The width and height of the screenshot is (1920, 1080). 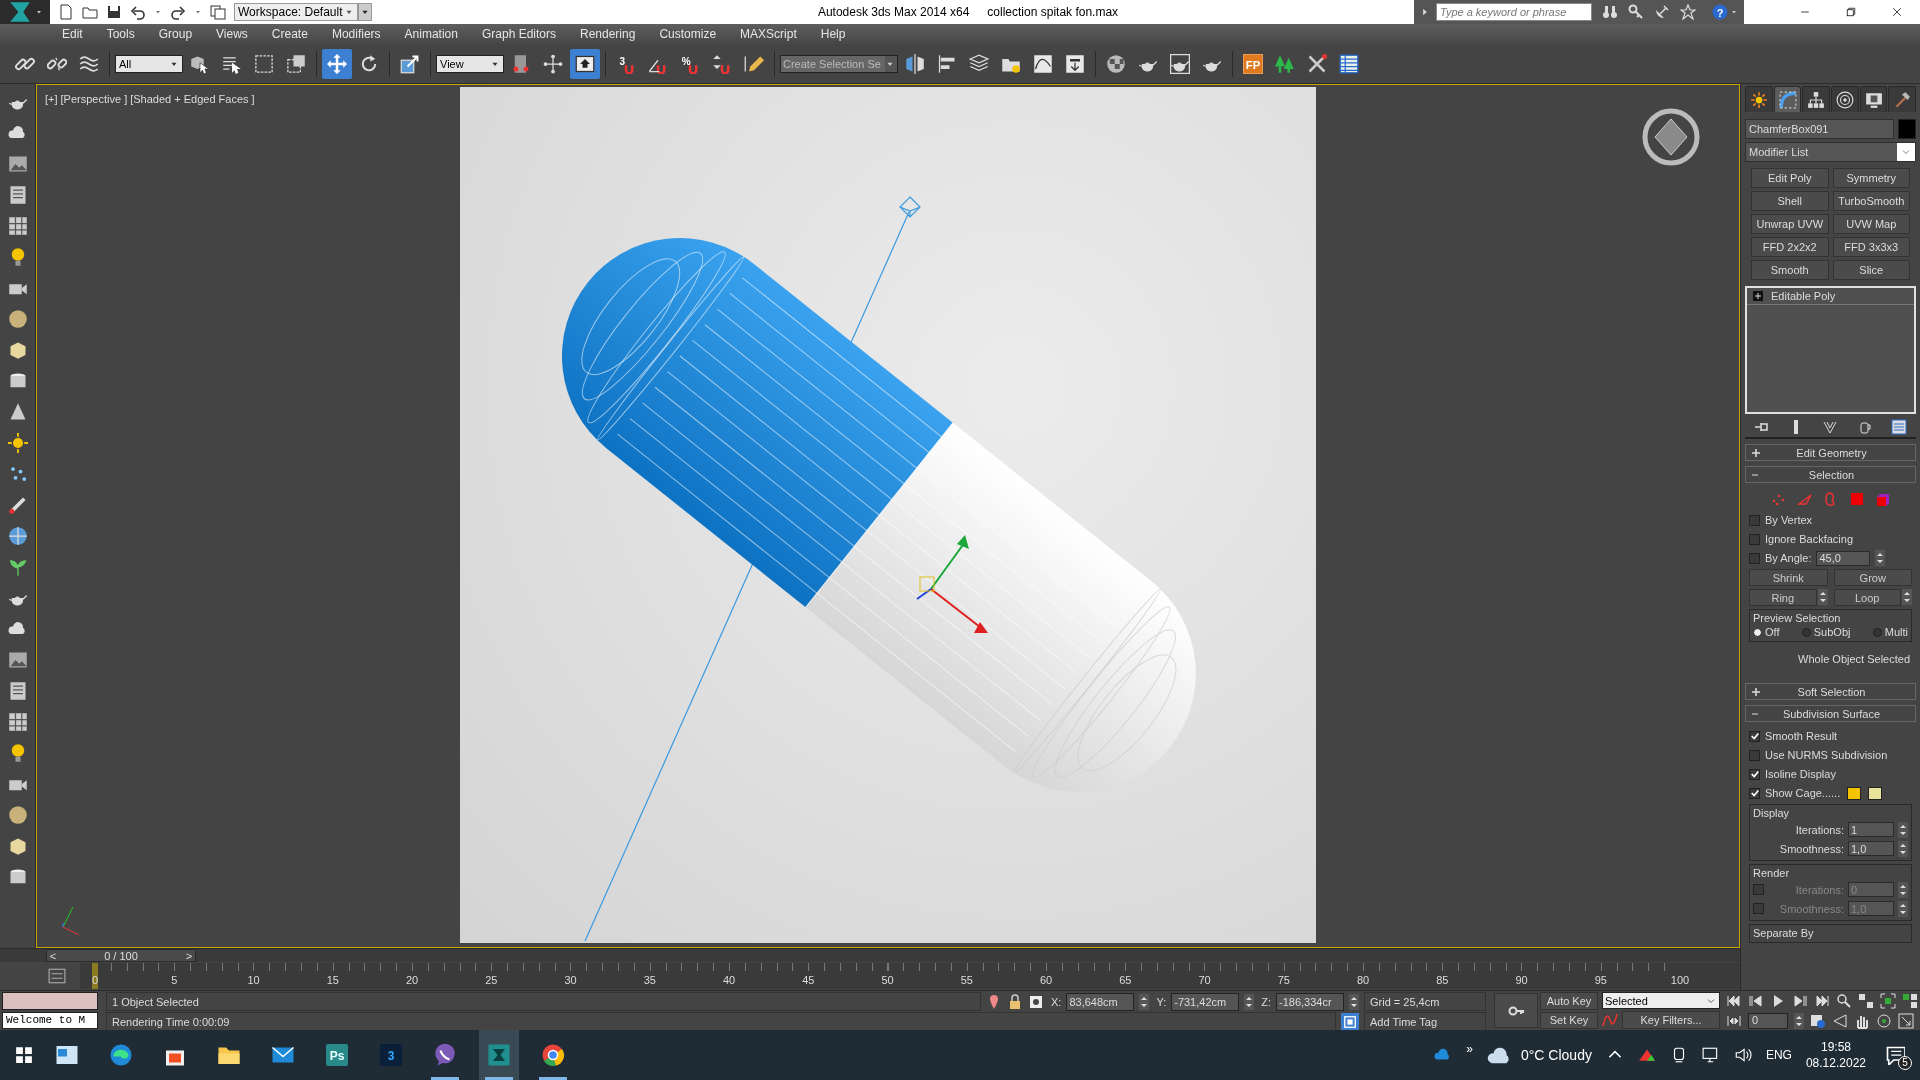 I want to click on menu-item: MAXScript, so click(x=768, y=34).